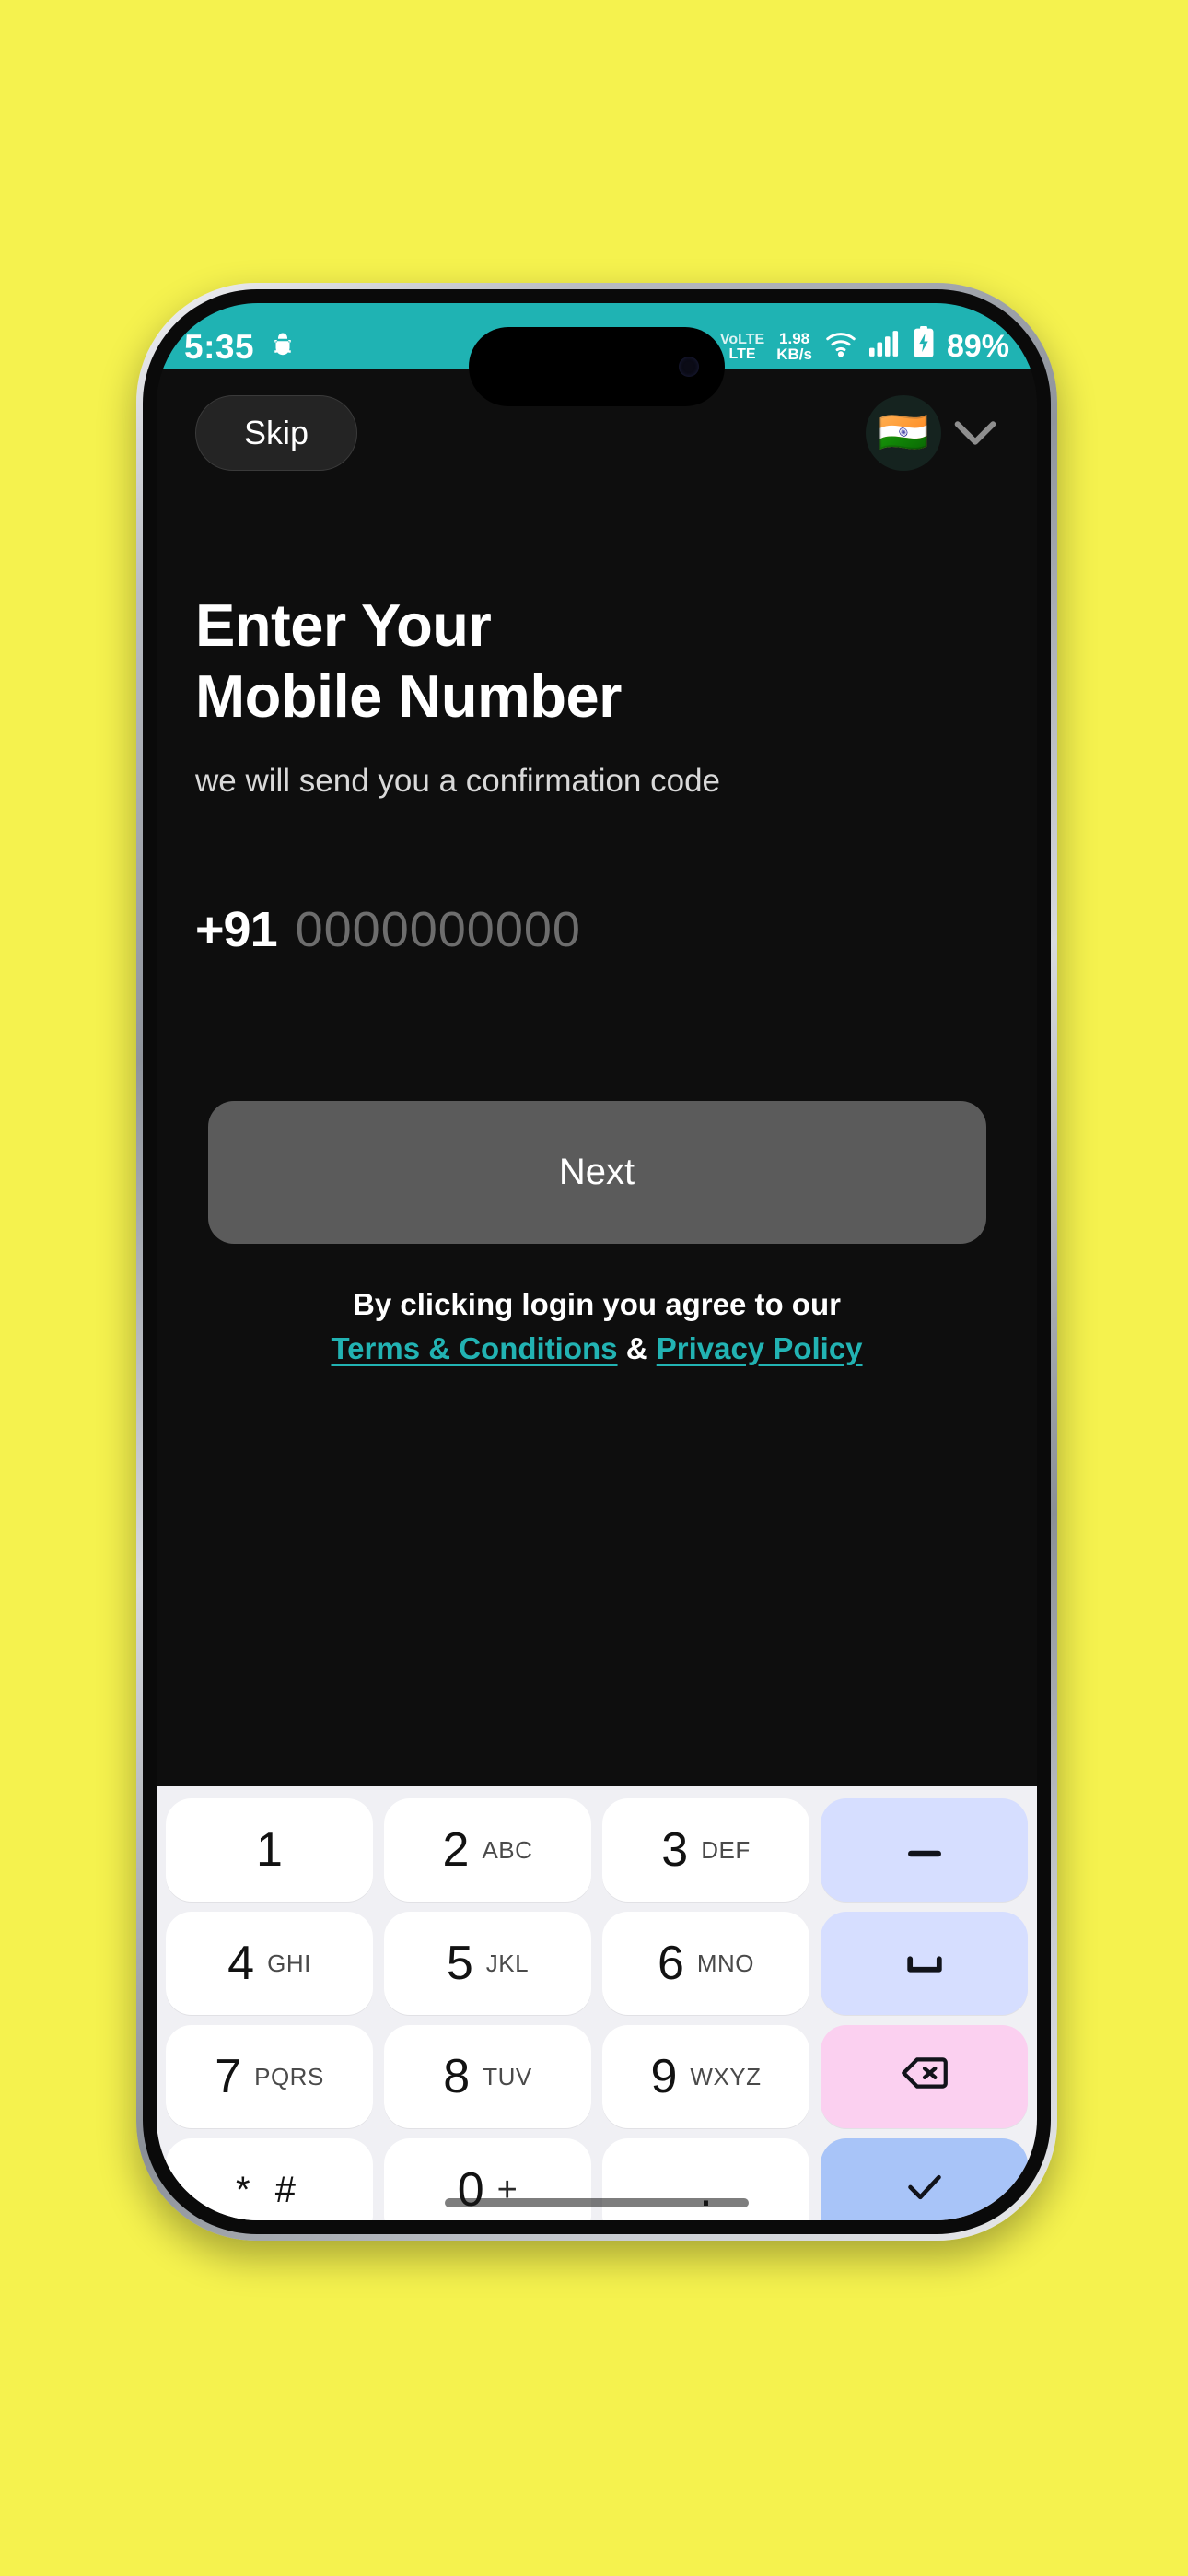 This screenshot has width=1188, height=2576. I want to click on key-digit: 7, so click(228, 2076).